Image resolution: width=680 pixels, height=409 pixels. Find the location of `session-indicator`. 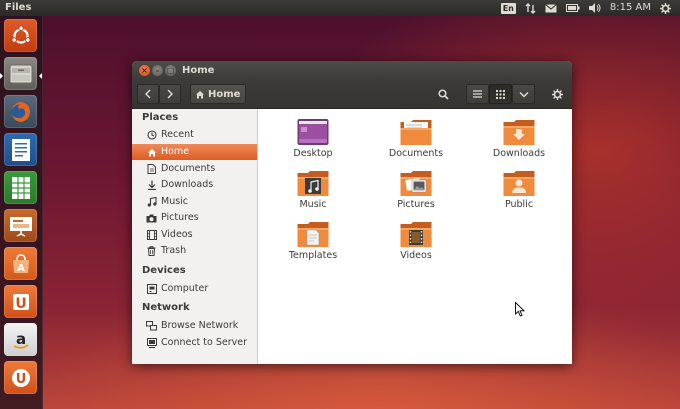

session-indicator is located at coordinates (665, 8).